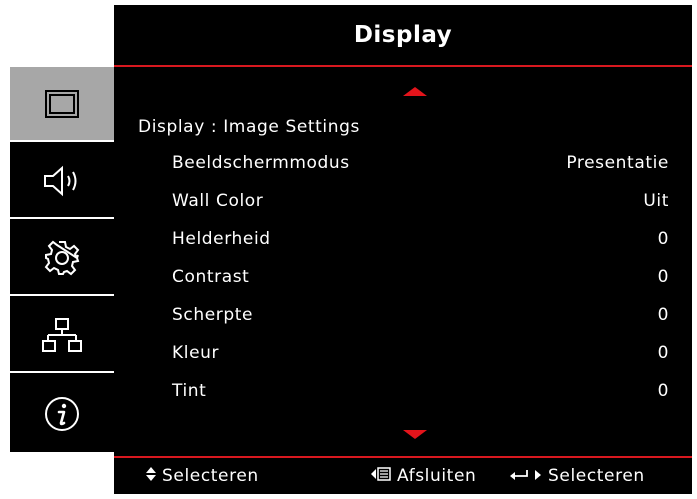 This screenshot has height=499, width=697. What do you see at coordinates (526, 476) in the screenshot?
I see `enter-arrow-icon` at bounding box center [526, 476].